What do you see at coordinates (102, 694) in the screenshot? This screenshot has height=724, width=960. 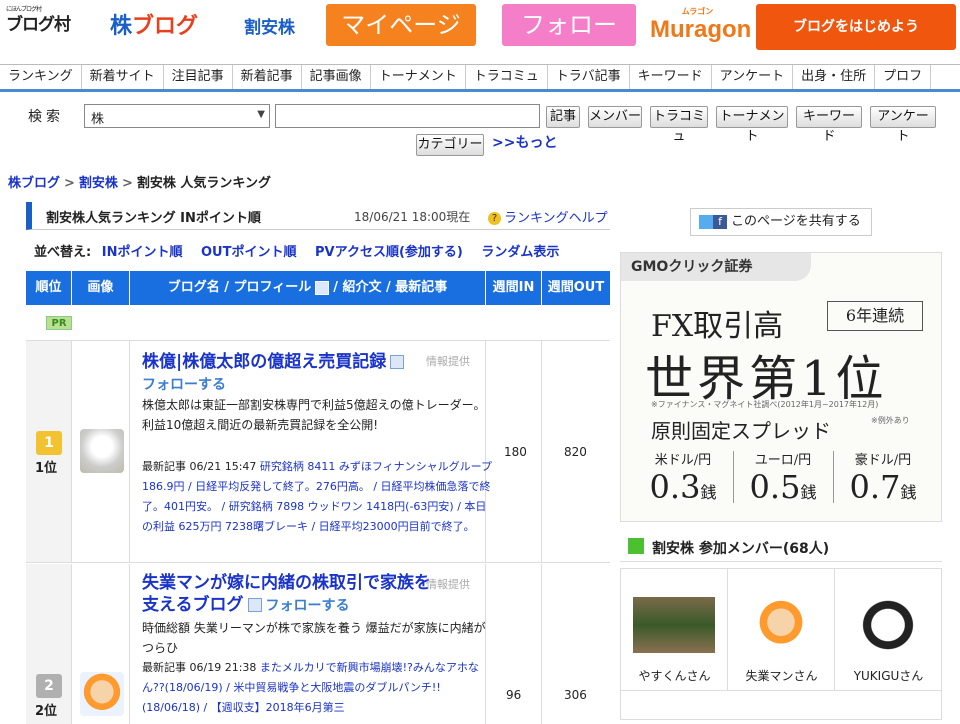 I see `blog-avatar-man` at bounding box center [102, 694].